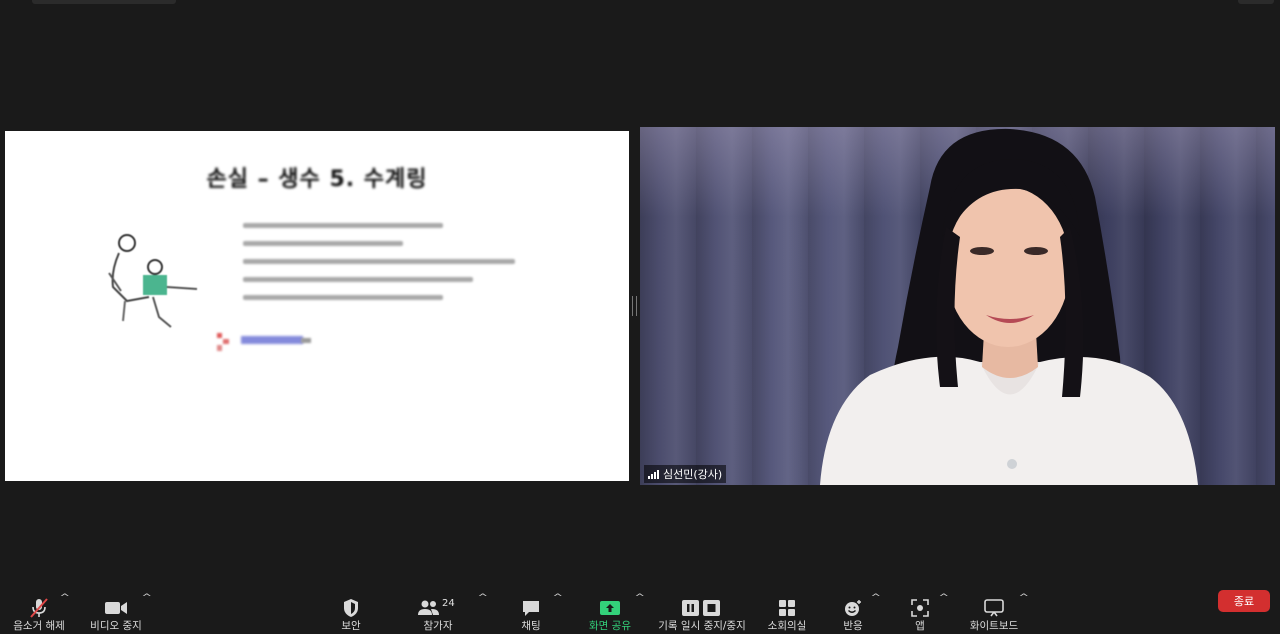 This screenshot has height=634, width=1280. I want to click on pause-stop-icon, so click(702, 608).